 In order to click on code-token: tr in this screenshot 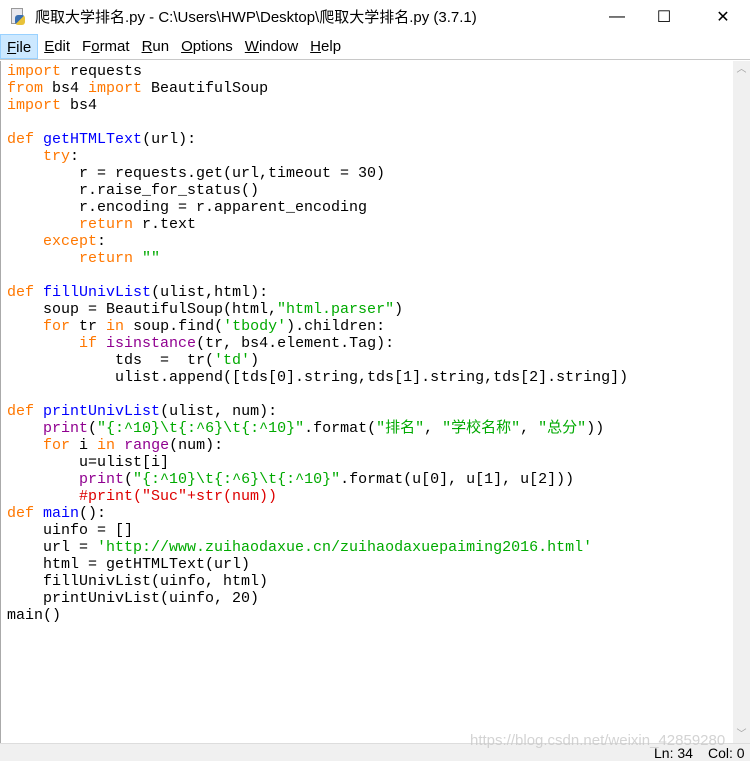, I will do `click(88, 326)`.